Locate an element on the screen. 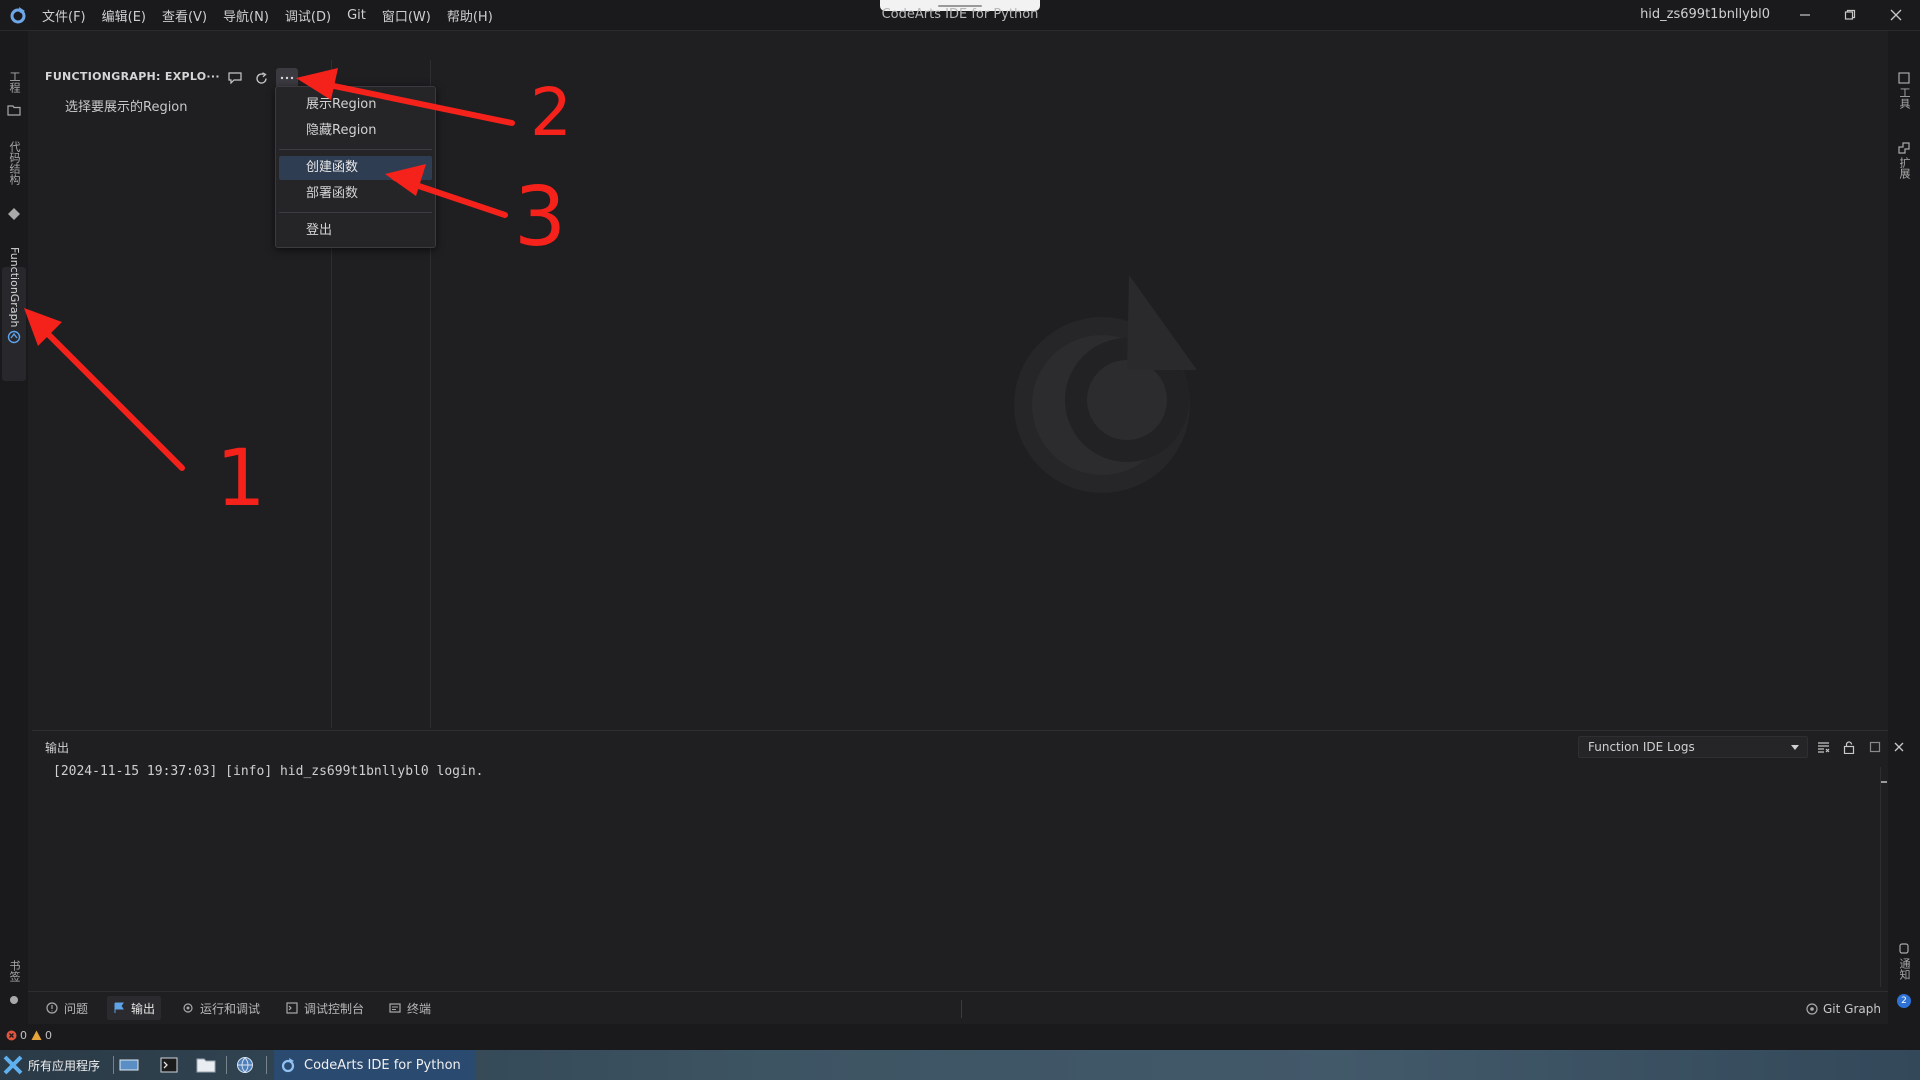  problems-icon is located at coordinates (52, 1008).